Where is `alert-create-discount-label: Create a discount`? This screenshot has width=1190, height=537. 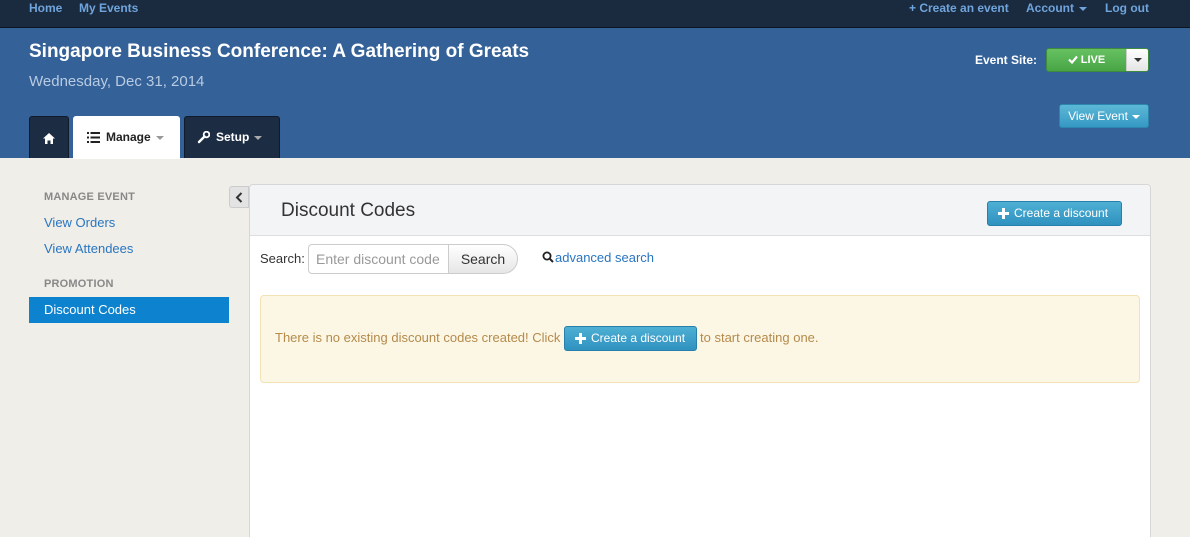 alert-create-discount-label: Create a discount is located at coordinates (638, 338).